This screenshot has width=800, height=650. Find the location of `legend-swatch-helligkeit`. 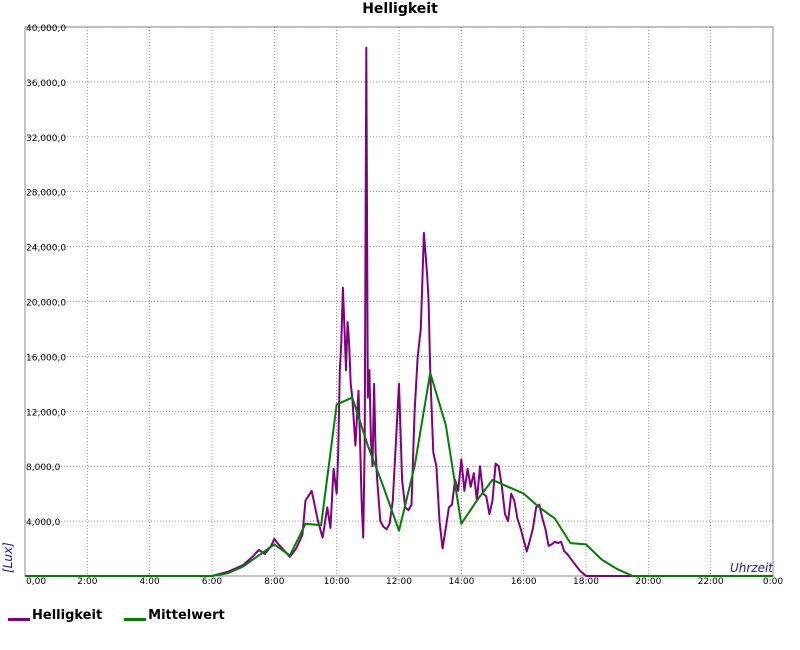

legend-swatch-helligkeit is located at coordinates (19, 619).